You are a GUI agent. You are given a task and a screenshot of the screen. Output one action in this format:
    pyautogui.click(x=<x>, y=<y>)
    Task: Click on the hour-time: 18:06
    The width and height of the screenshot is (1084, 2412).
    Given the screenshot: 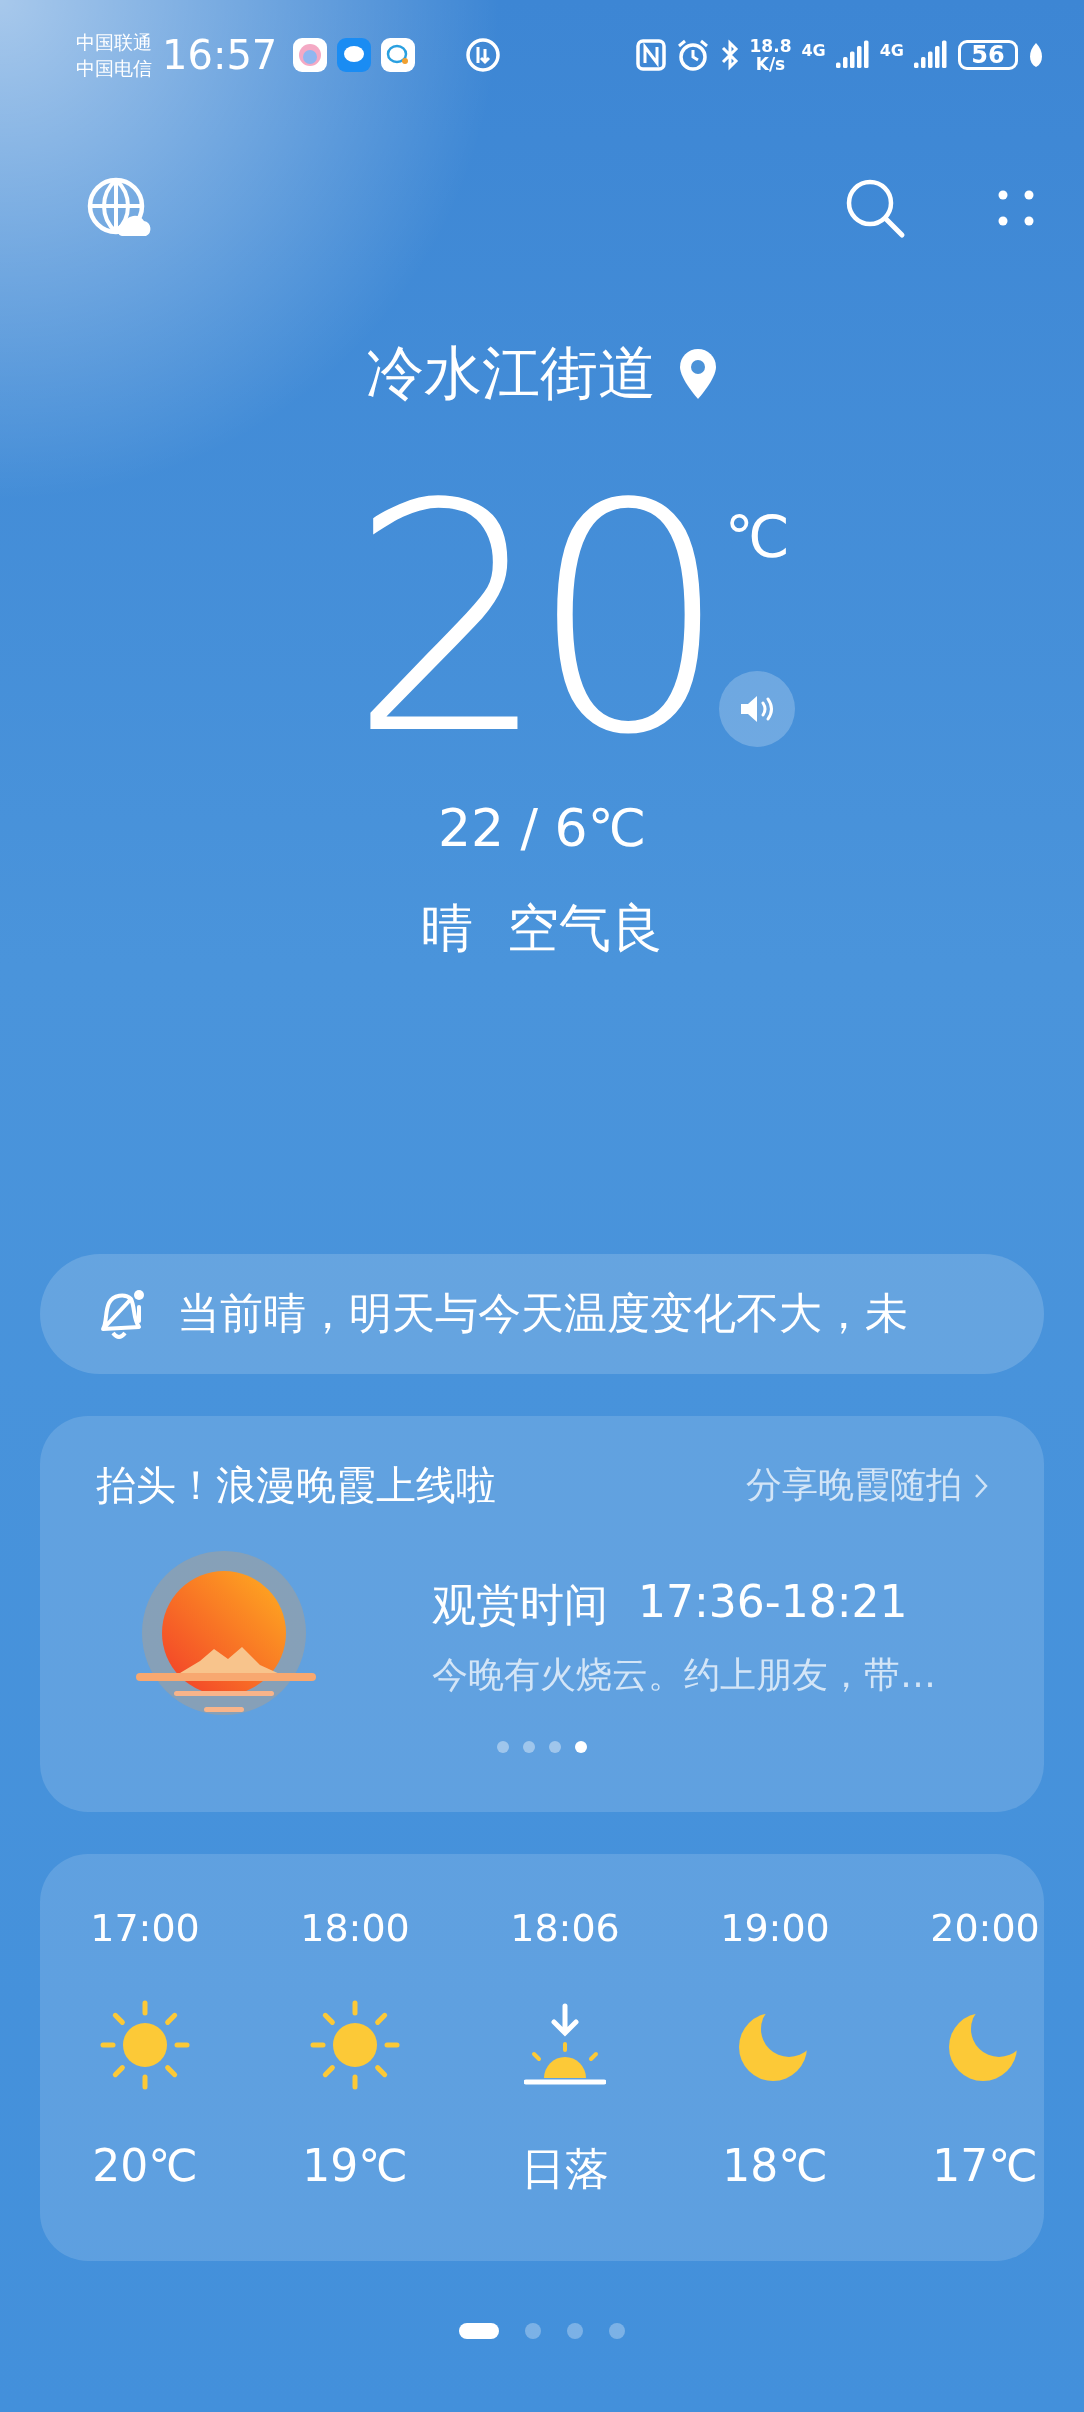 What is the action you would take?
    pyautogui.click(x=565, y=1928)
    